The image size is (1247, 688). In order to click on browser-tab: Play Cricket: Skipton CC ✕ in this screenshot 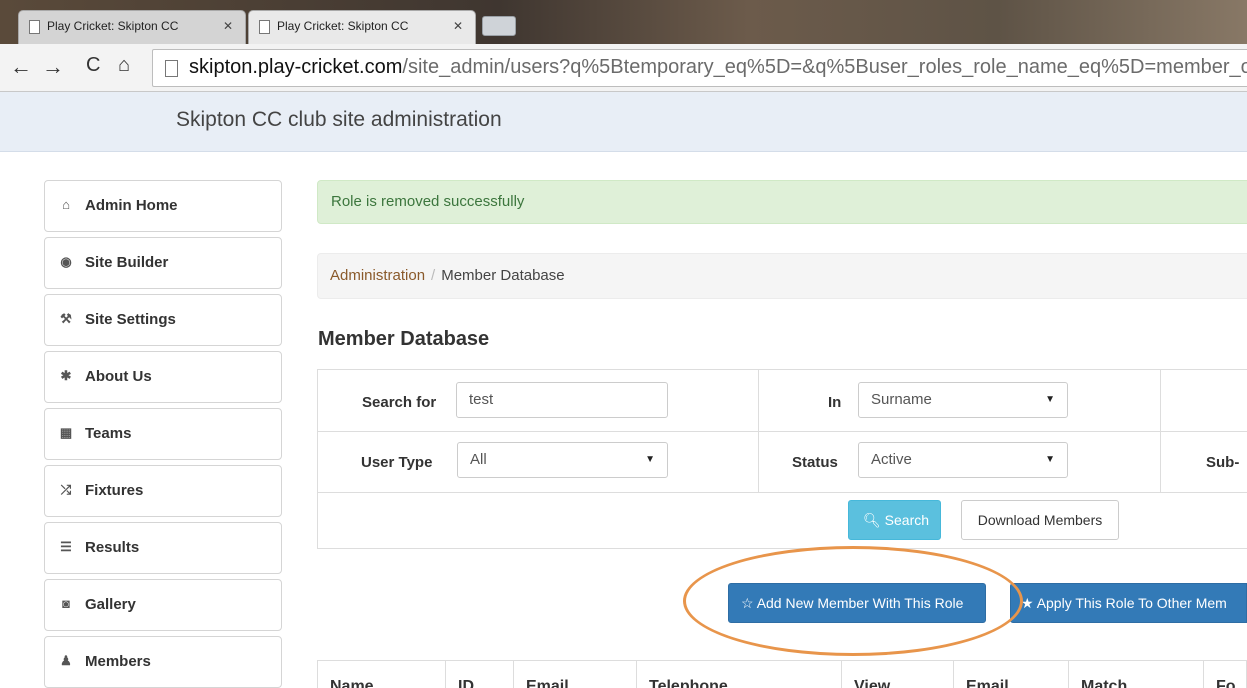, I will do `click(132, 27)`.